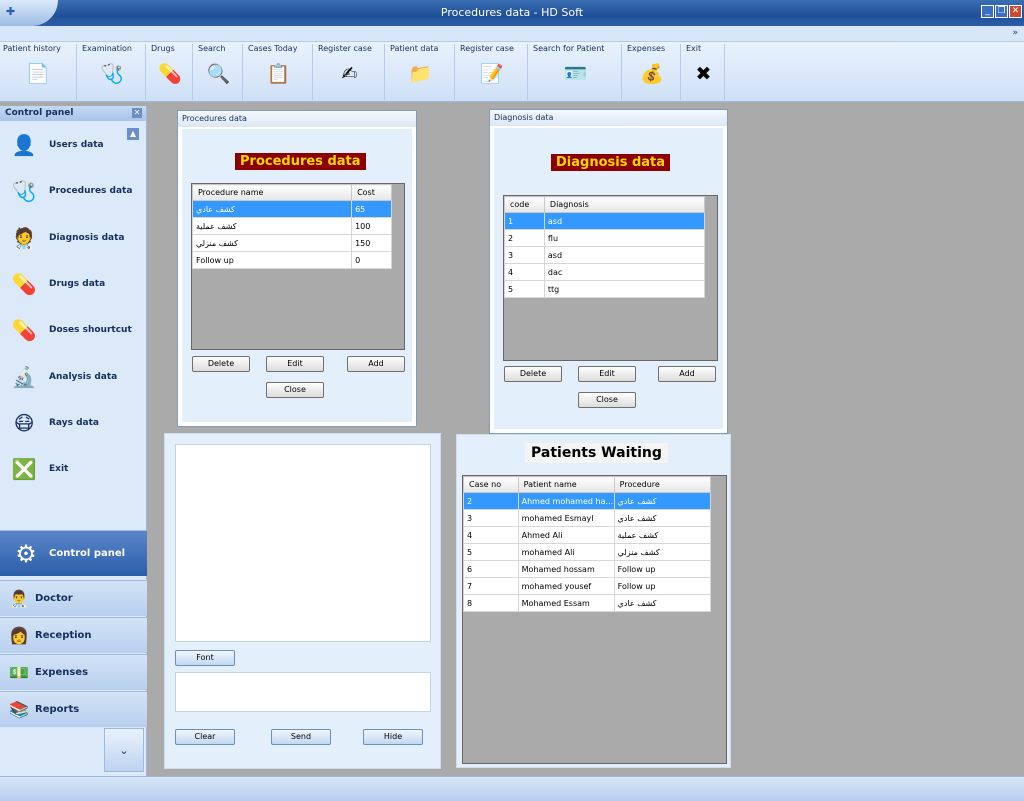 The width and height of the screenshot is (1024, 801). Describe the element at coordinates (73, 553) in the screenshot. I see `nav-button-0: ⚙ Control panel` at that location.